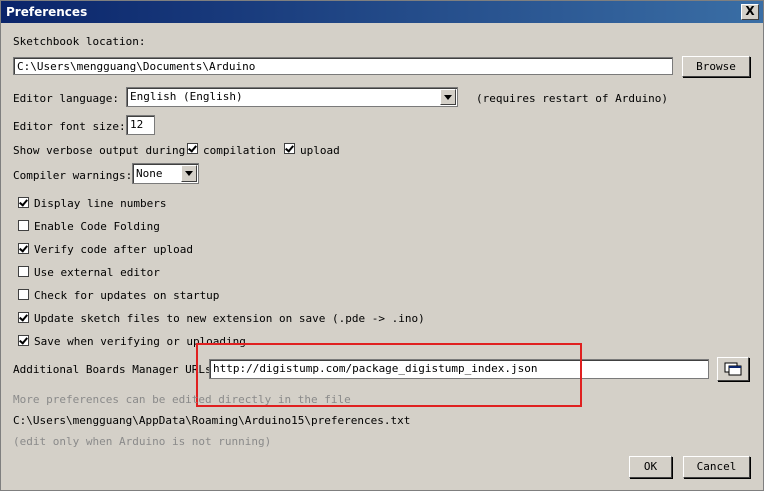 This screenshot has width=764, height=491. I want to click on editor-language-select: English (English), so click(292, 97).